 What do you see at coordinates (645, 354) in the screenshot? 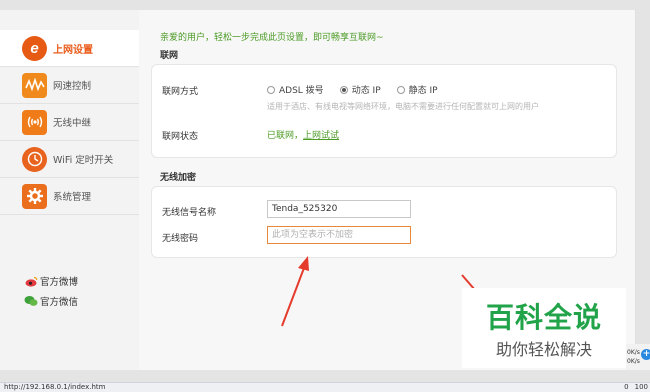
I see `plus-icon: +` at bounding box center [645, 354].